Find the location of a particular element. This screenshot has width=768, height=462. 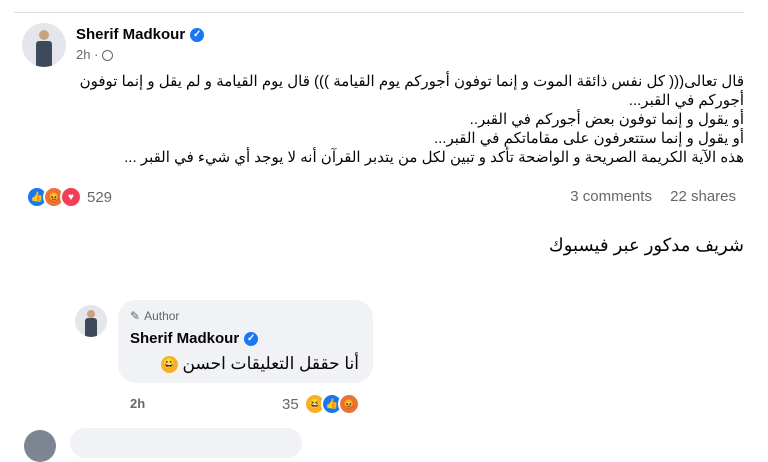

post-time: 2h is located at coordinates (83, 54).